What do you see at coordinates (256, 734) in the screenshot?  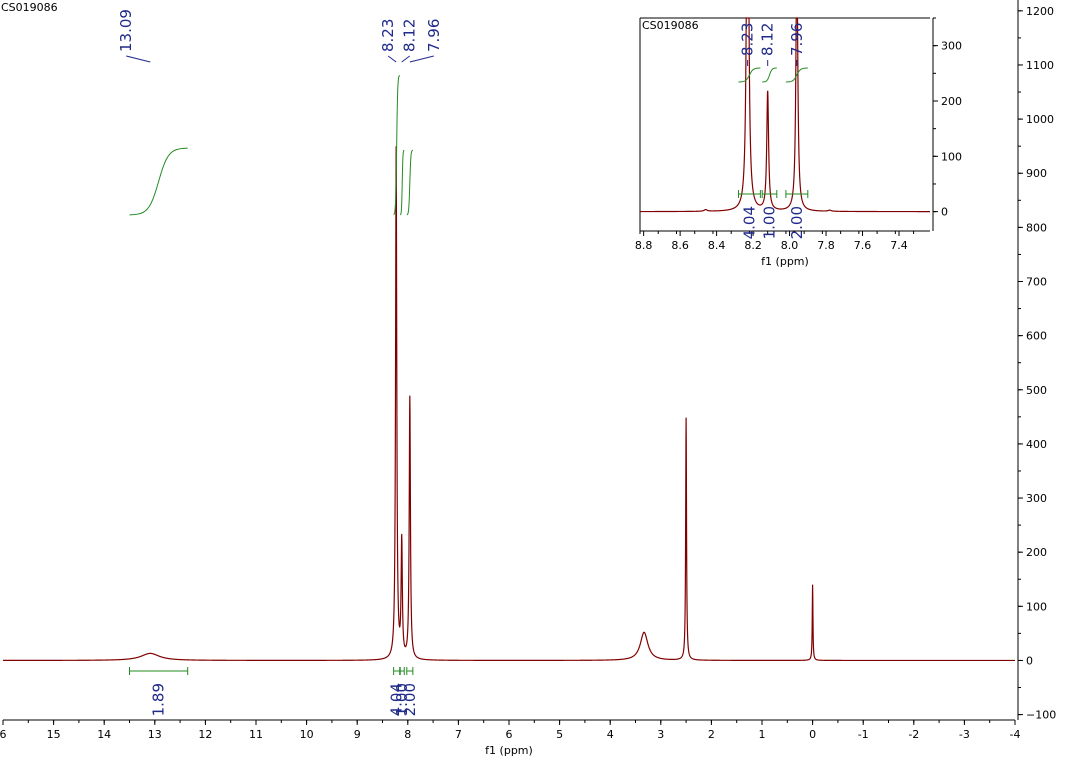 I see `x-tick-label: 11` at bounding box center [256, 734].